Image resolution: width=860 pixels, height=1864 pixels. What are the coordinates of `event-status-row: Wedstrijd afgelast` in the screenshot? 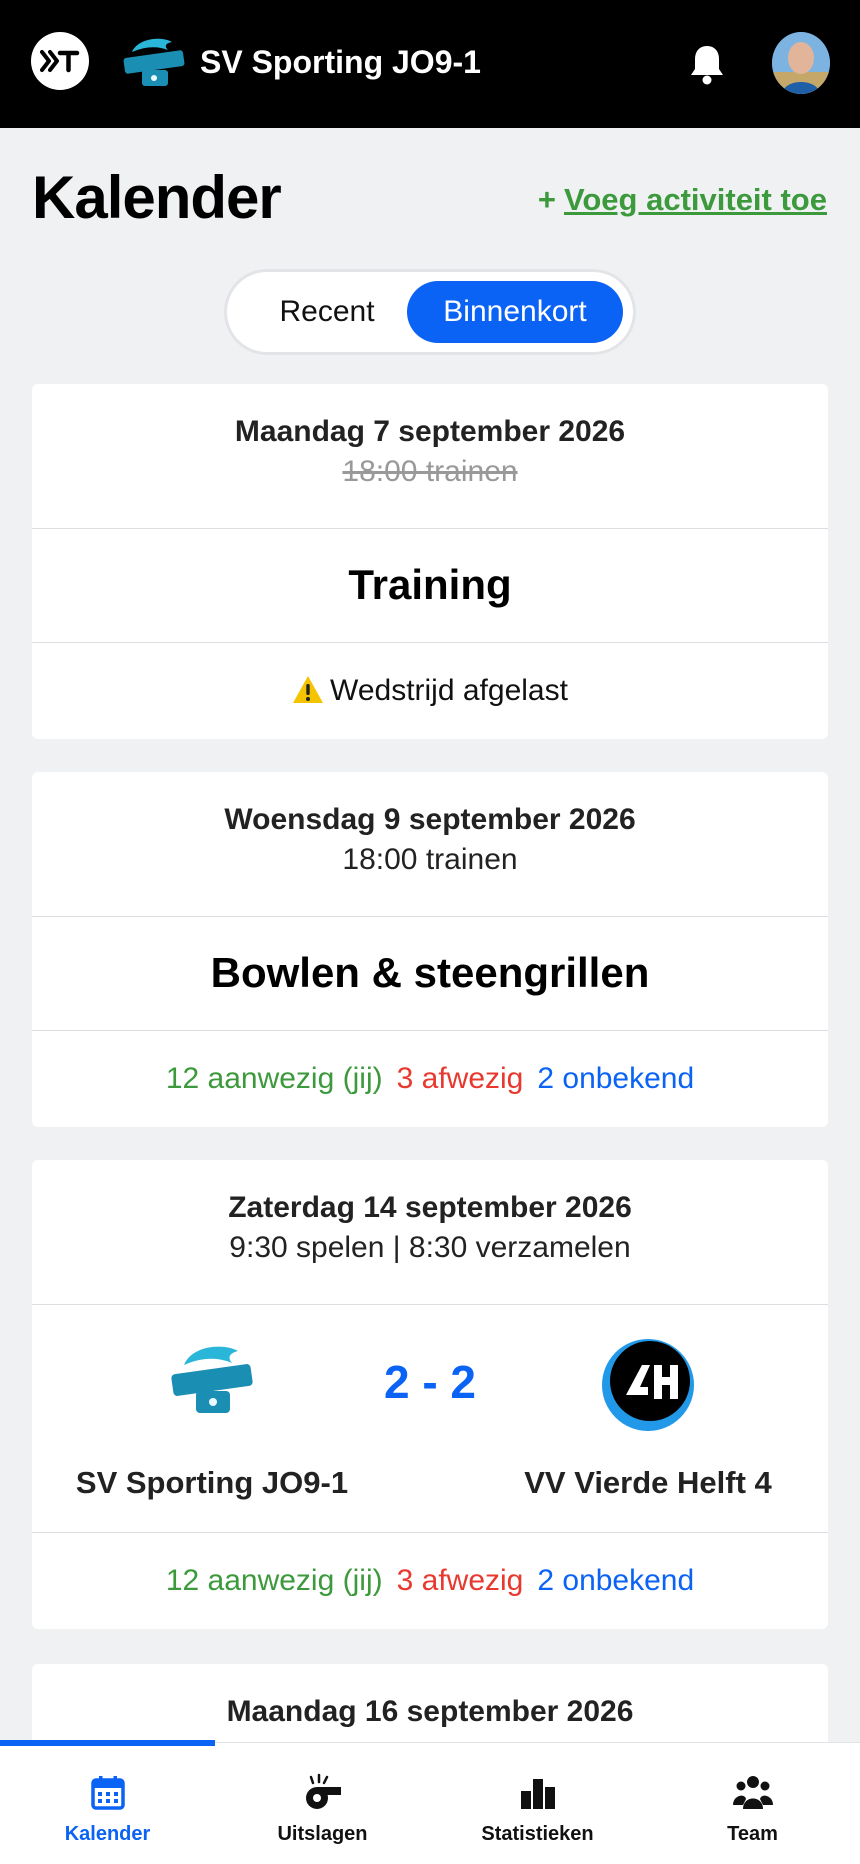 It's located at (430, 691).